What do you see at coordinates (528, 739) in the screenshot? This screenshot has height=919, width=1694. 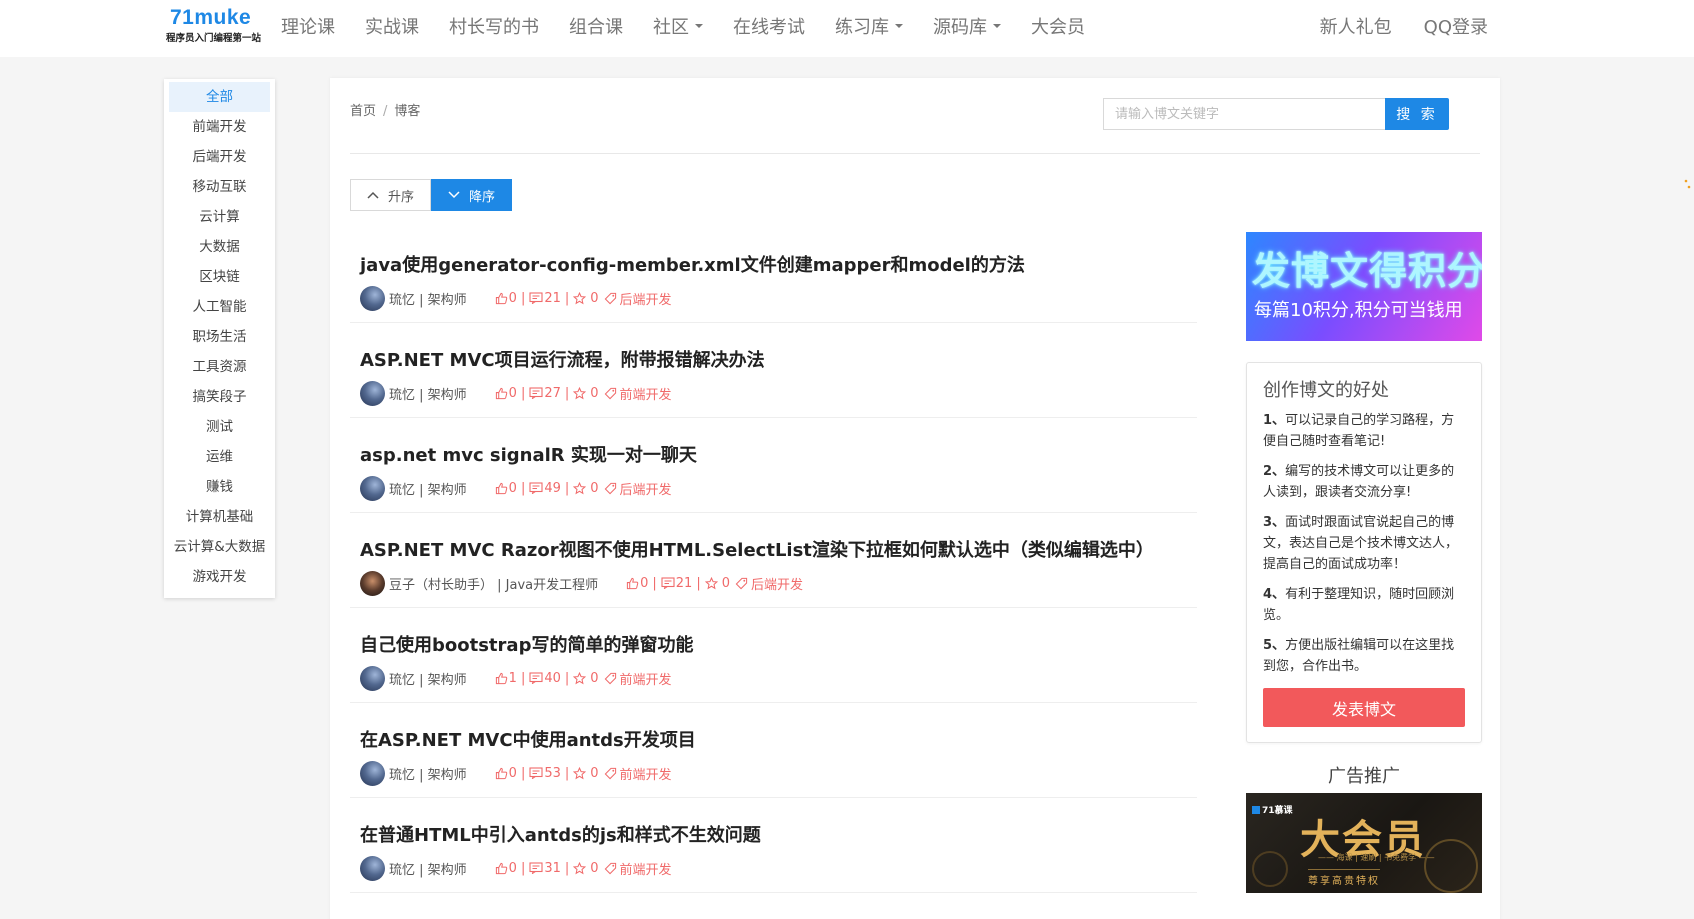 I see `article-title-link: 在ASP.NET MVC中使用antds开发项目` at bounding box center [528, 739].